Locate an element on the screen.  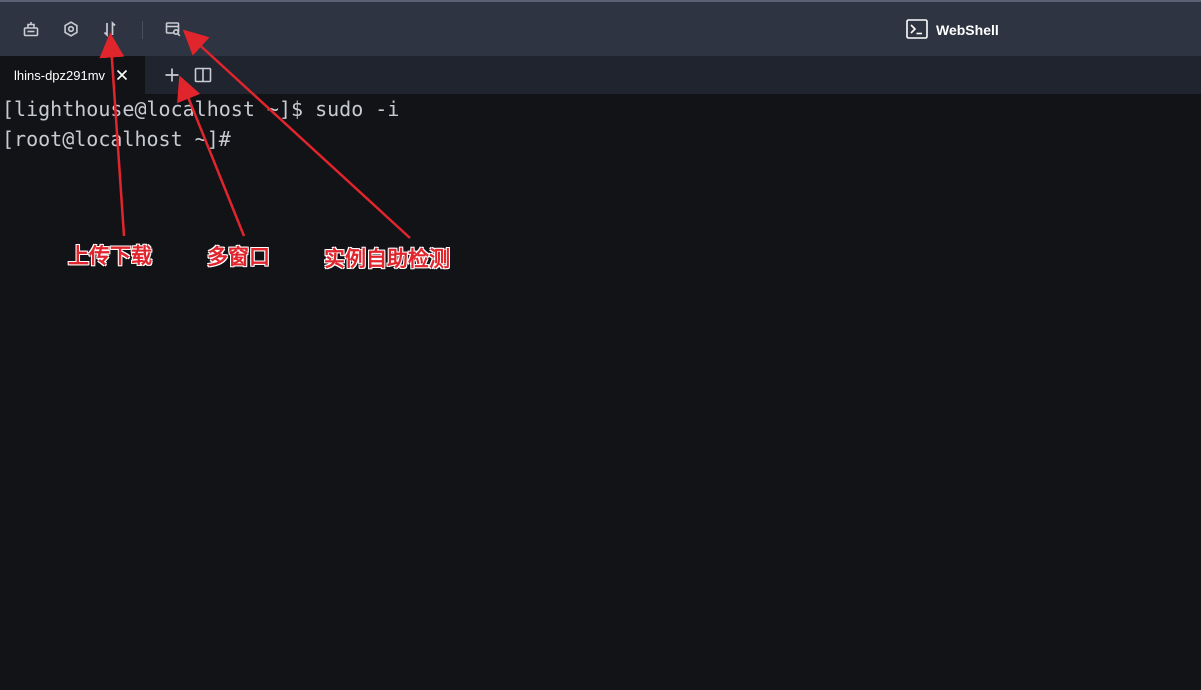
plus-icon is located at coordinates (172, 75).